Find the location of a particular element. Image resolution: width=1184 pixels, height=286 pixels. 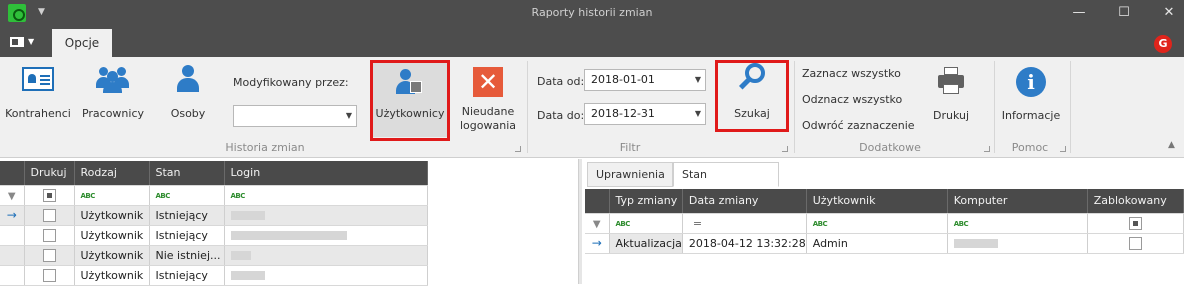

cell-zablokowany is located at coordinates (1135, 243).